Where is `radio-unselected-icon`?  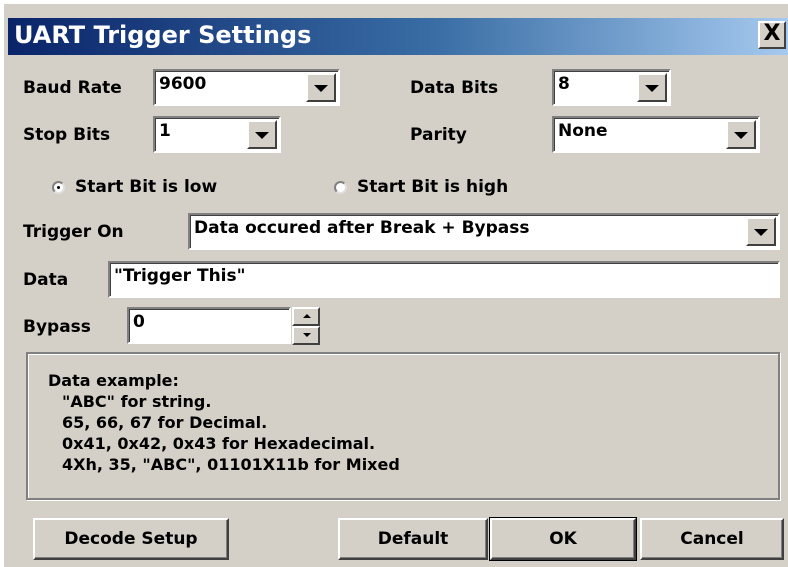 radio-unselected-icon is located at coordinates (340, 187).